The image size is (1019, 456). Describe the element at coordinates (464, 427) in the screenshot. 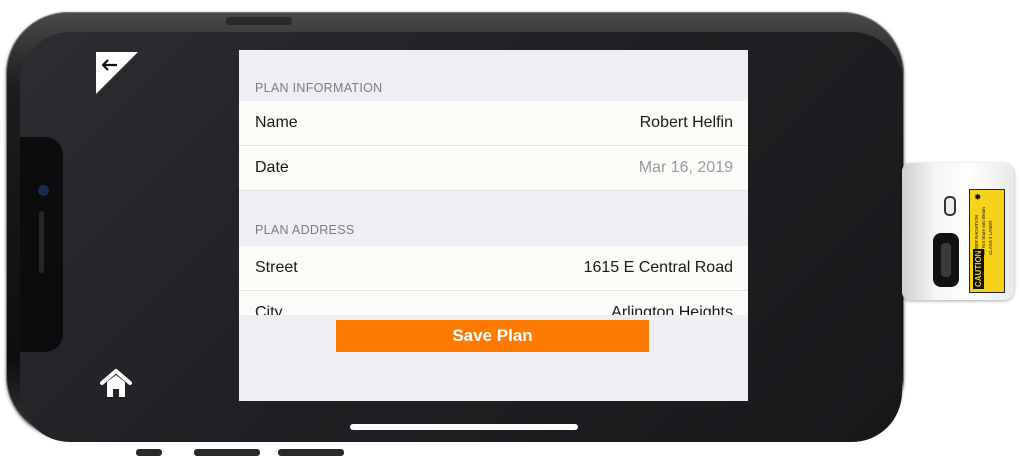

I see `home-indicator` at that location.